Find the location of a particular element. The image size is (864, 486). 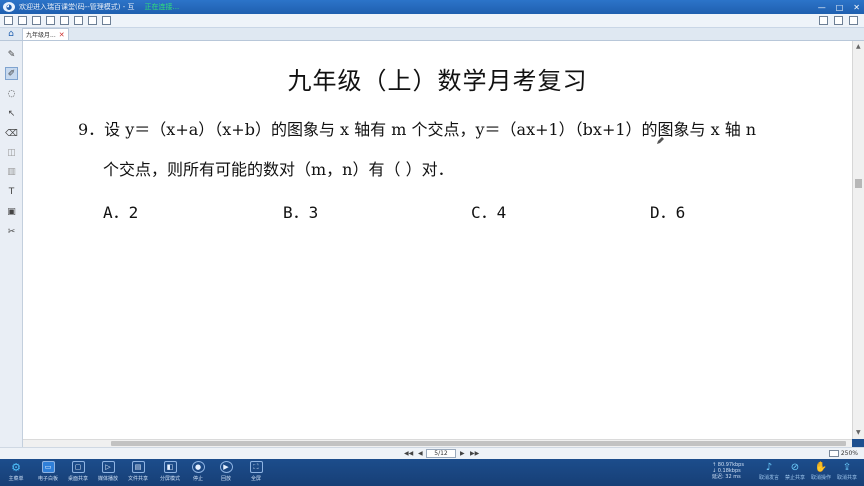

eraser-icon: ⌫ is located at coordinates (11, 133).